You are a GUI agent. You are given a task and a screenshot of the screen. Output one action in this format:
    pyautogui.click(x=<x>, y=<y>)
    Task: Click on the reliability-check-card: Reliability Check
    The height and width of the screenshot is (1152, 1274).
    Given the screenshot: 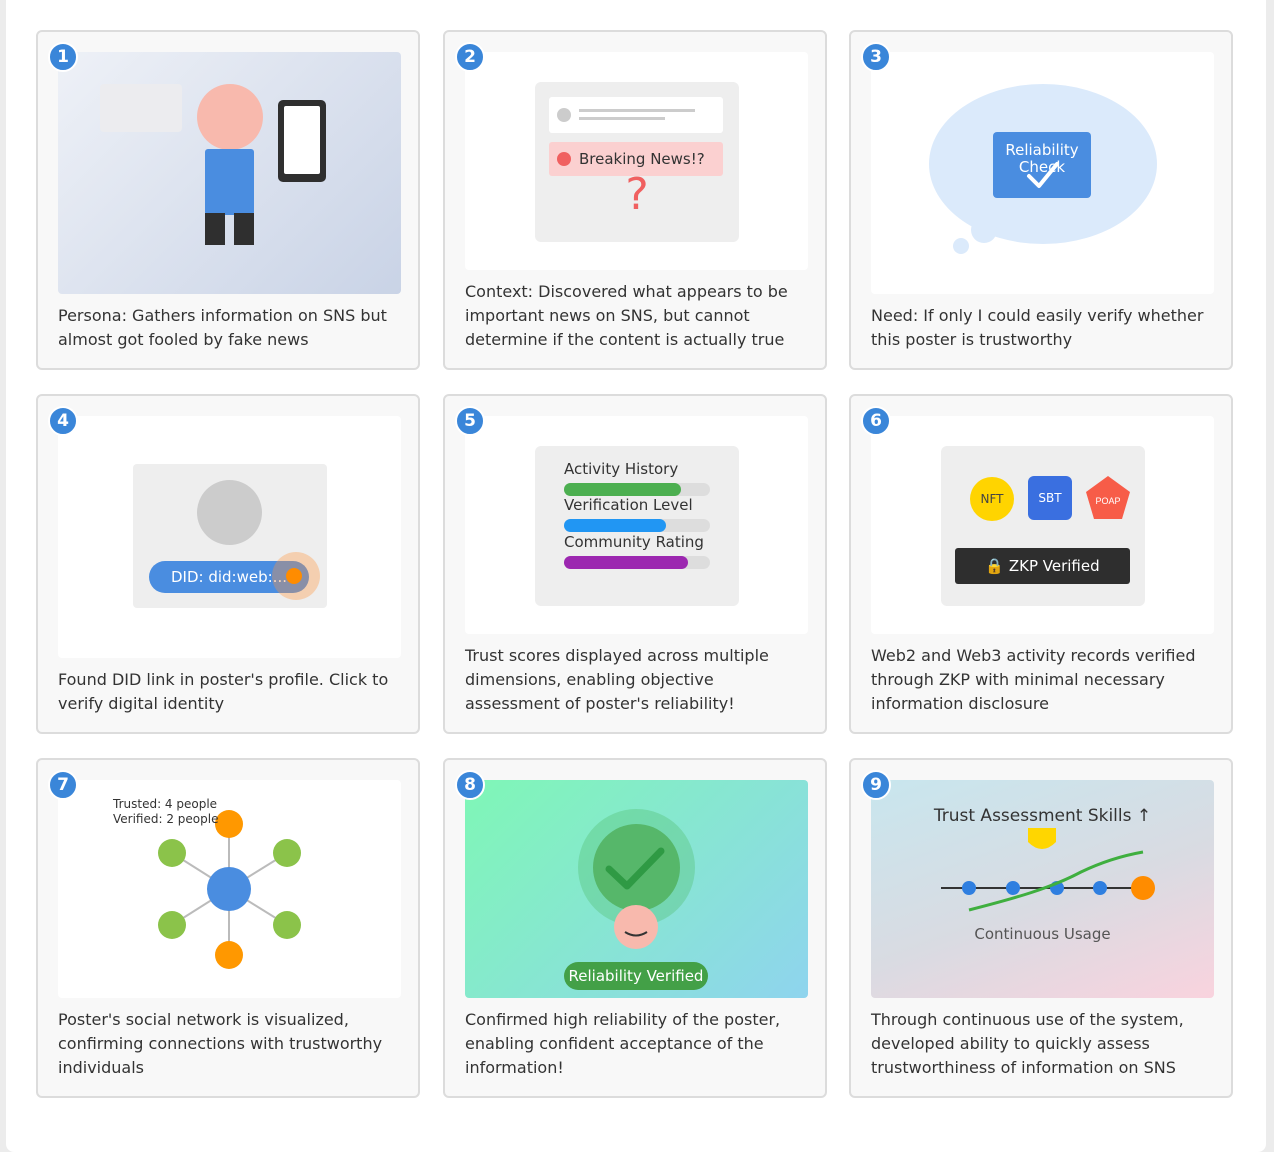 What is the action you would take?
    pyautogui.click(x=1042, y=165)
    